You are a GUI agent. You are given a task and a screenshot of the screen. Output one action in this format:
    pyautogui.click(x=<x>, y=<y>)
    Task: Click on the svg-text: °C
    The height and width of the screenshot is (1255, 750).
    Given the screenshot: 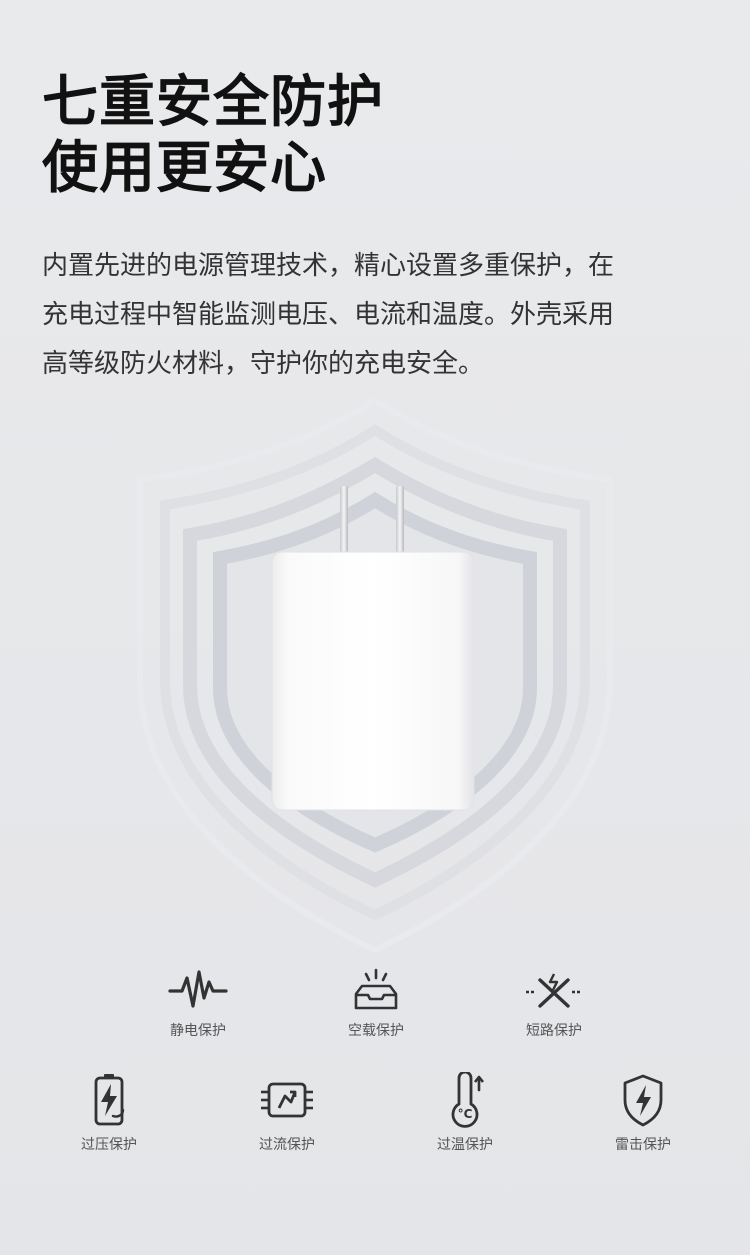 What is the action you would take?
    pyautogui.click(x=465, y=1114)
    